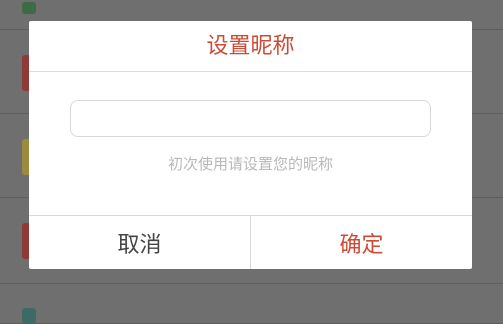 The image size is (503, 324). I want to click on dialog-button-bar: 取消 确定, so click(250, 242).